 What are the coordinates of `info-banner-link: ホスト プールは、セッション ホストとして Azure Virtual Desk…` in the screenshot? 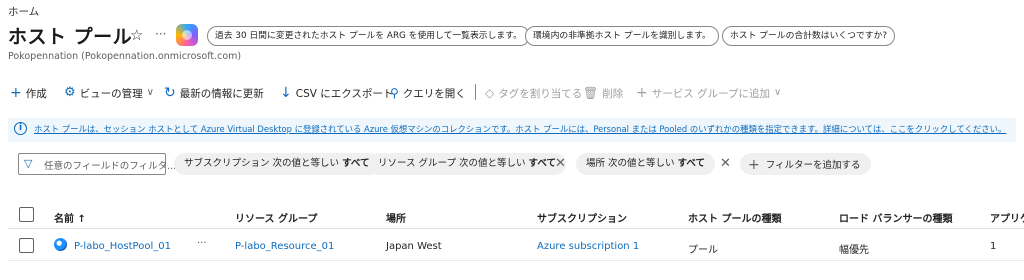 It's located at (520, 129).